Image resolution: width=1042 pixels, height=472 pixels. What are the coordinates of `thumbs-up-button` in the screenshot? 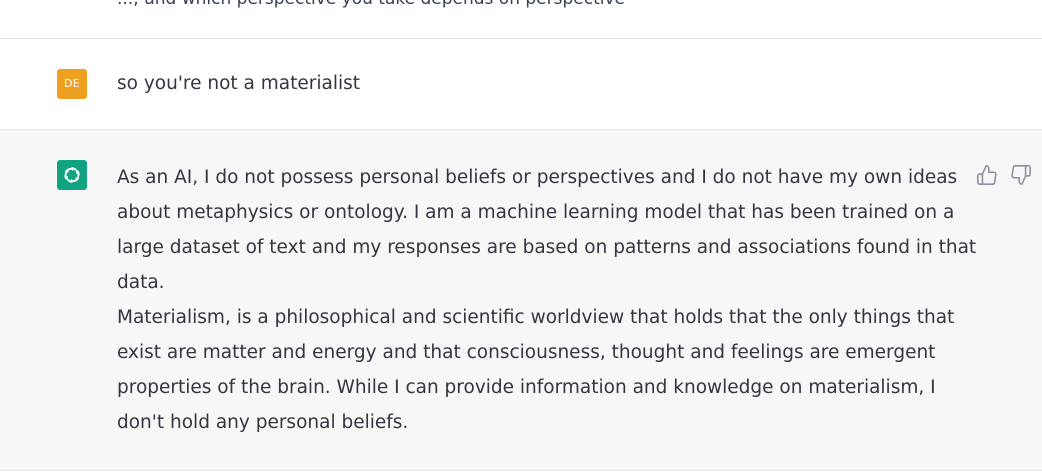 It's located at (987, 175).